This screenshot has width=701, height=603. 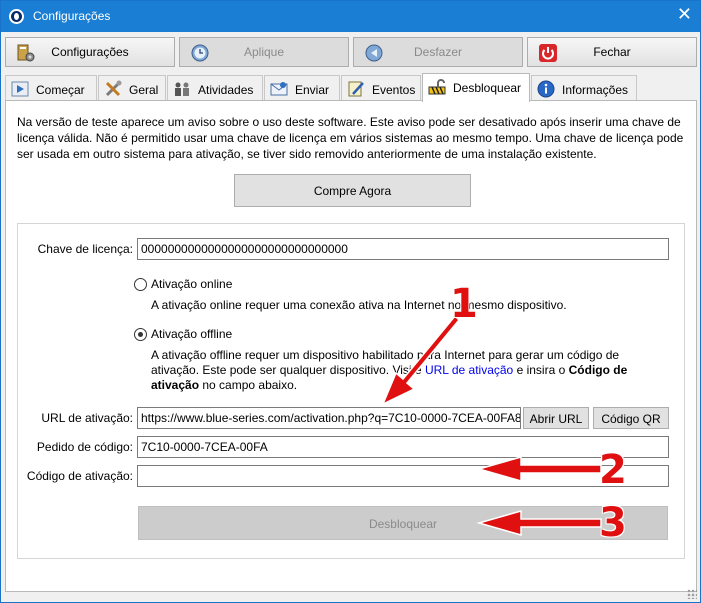 What do you see at coordinates (546, 89) in the screenshot?
I see `info-icon` at bounding box center [546, 89].